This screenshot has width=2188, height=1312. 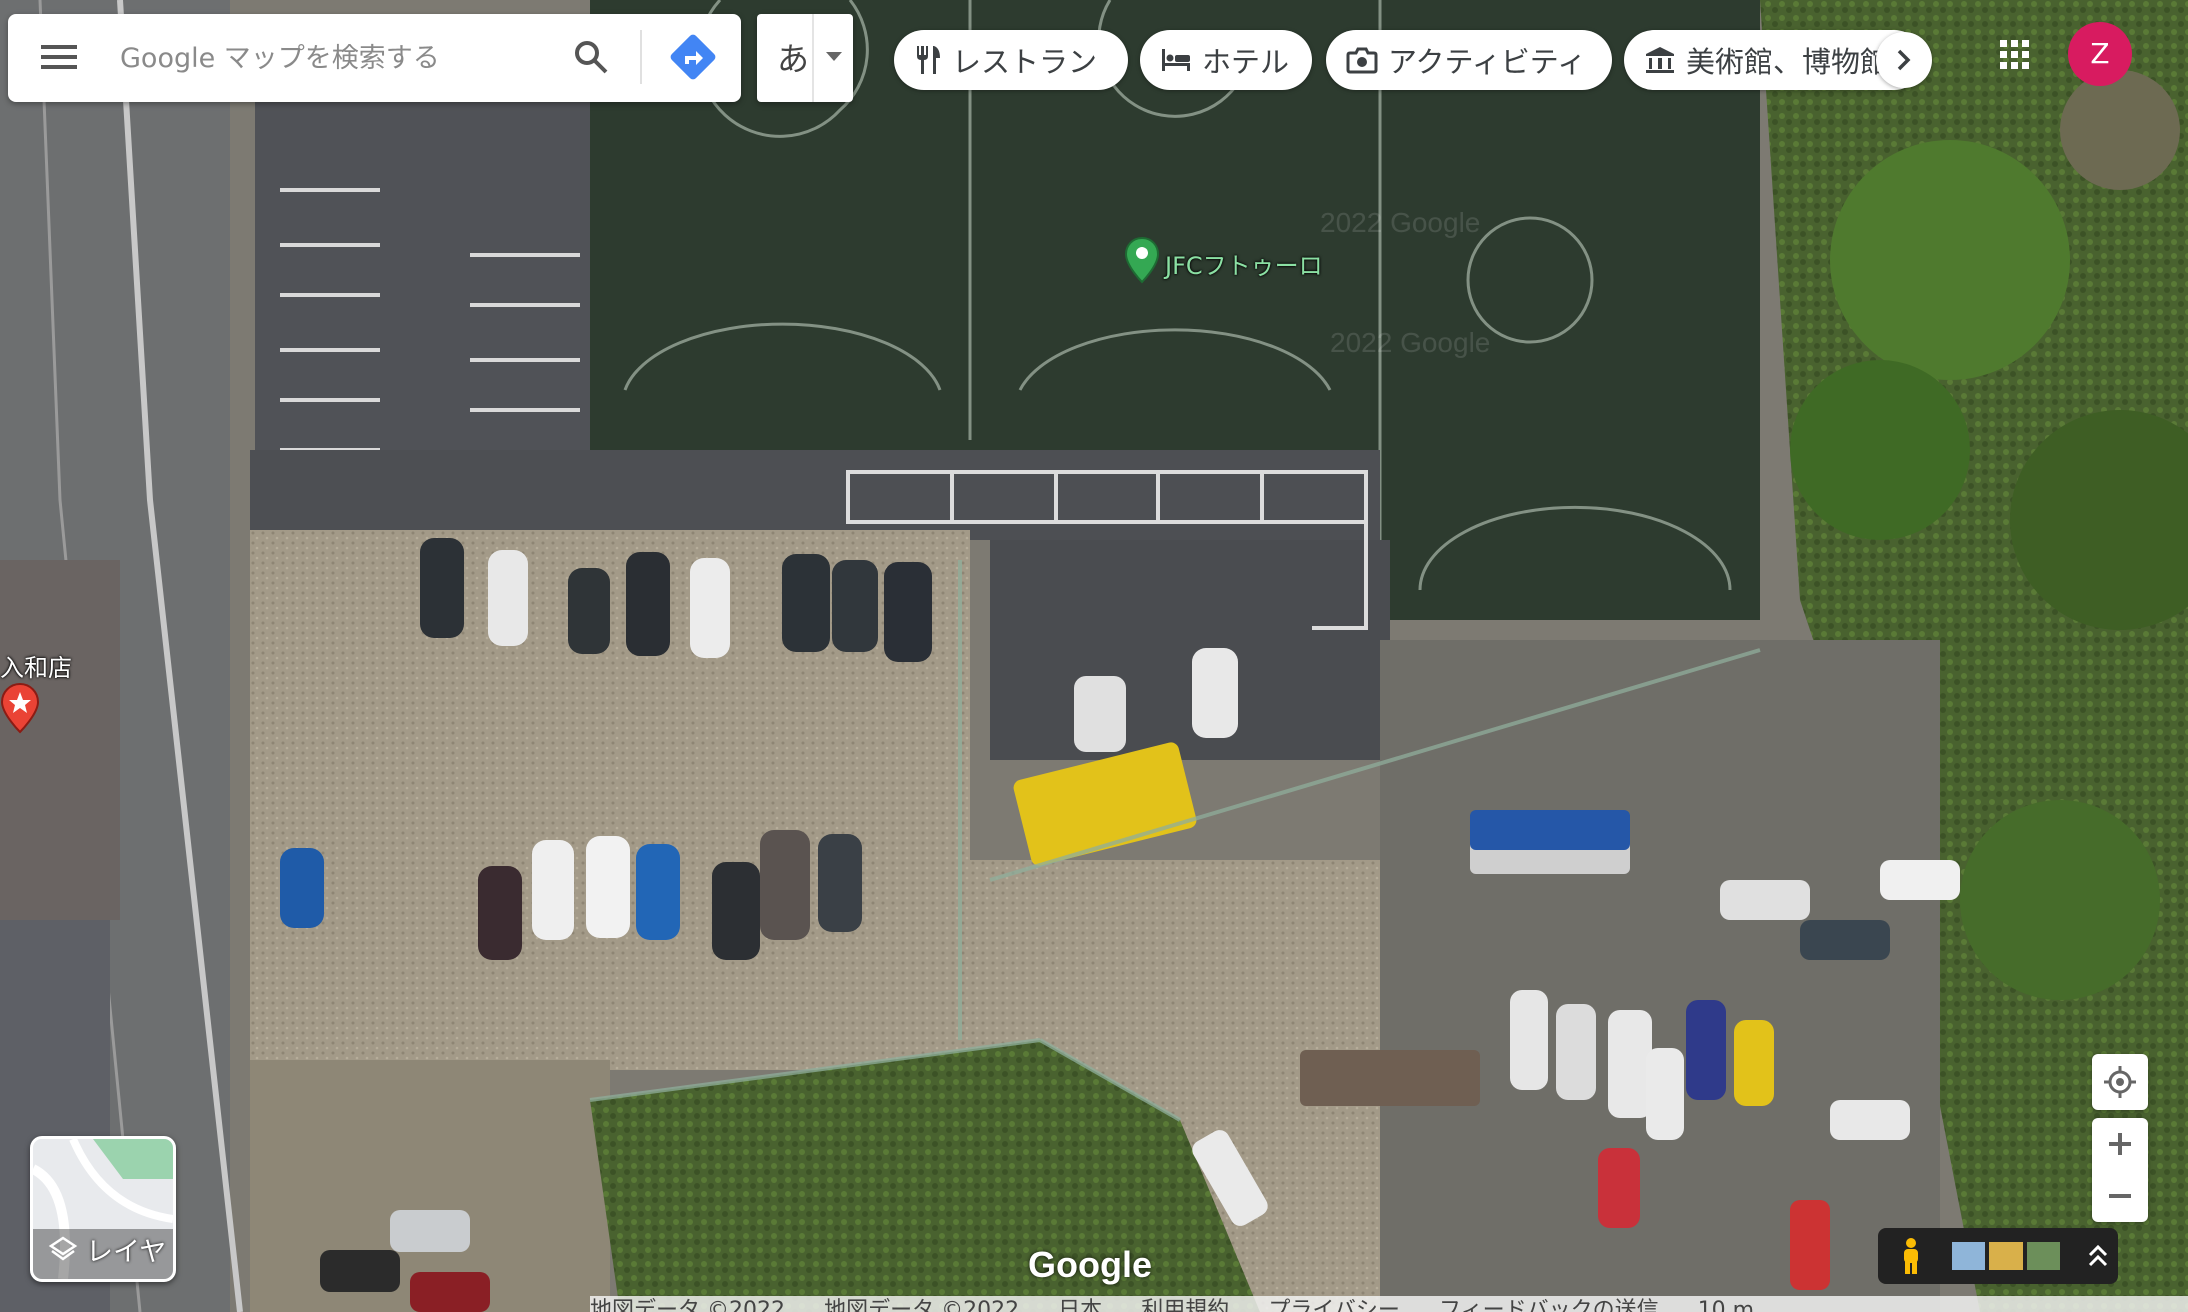 I want to click on chevron-right-icon, so click(x=1904, y=60).